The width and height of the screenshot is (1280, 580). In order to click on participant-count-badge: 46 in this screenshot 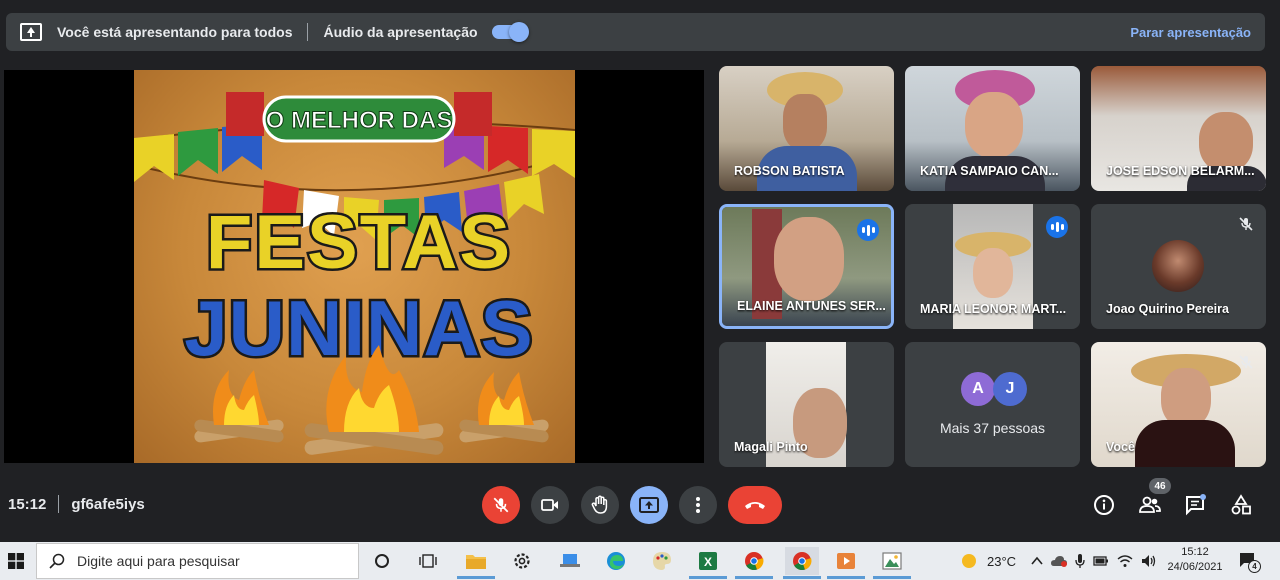, I will do `click(1160, 486)`.